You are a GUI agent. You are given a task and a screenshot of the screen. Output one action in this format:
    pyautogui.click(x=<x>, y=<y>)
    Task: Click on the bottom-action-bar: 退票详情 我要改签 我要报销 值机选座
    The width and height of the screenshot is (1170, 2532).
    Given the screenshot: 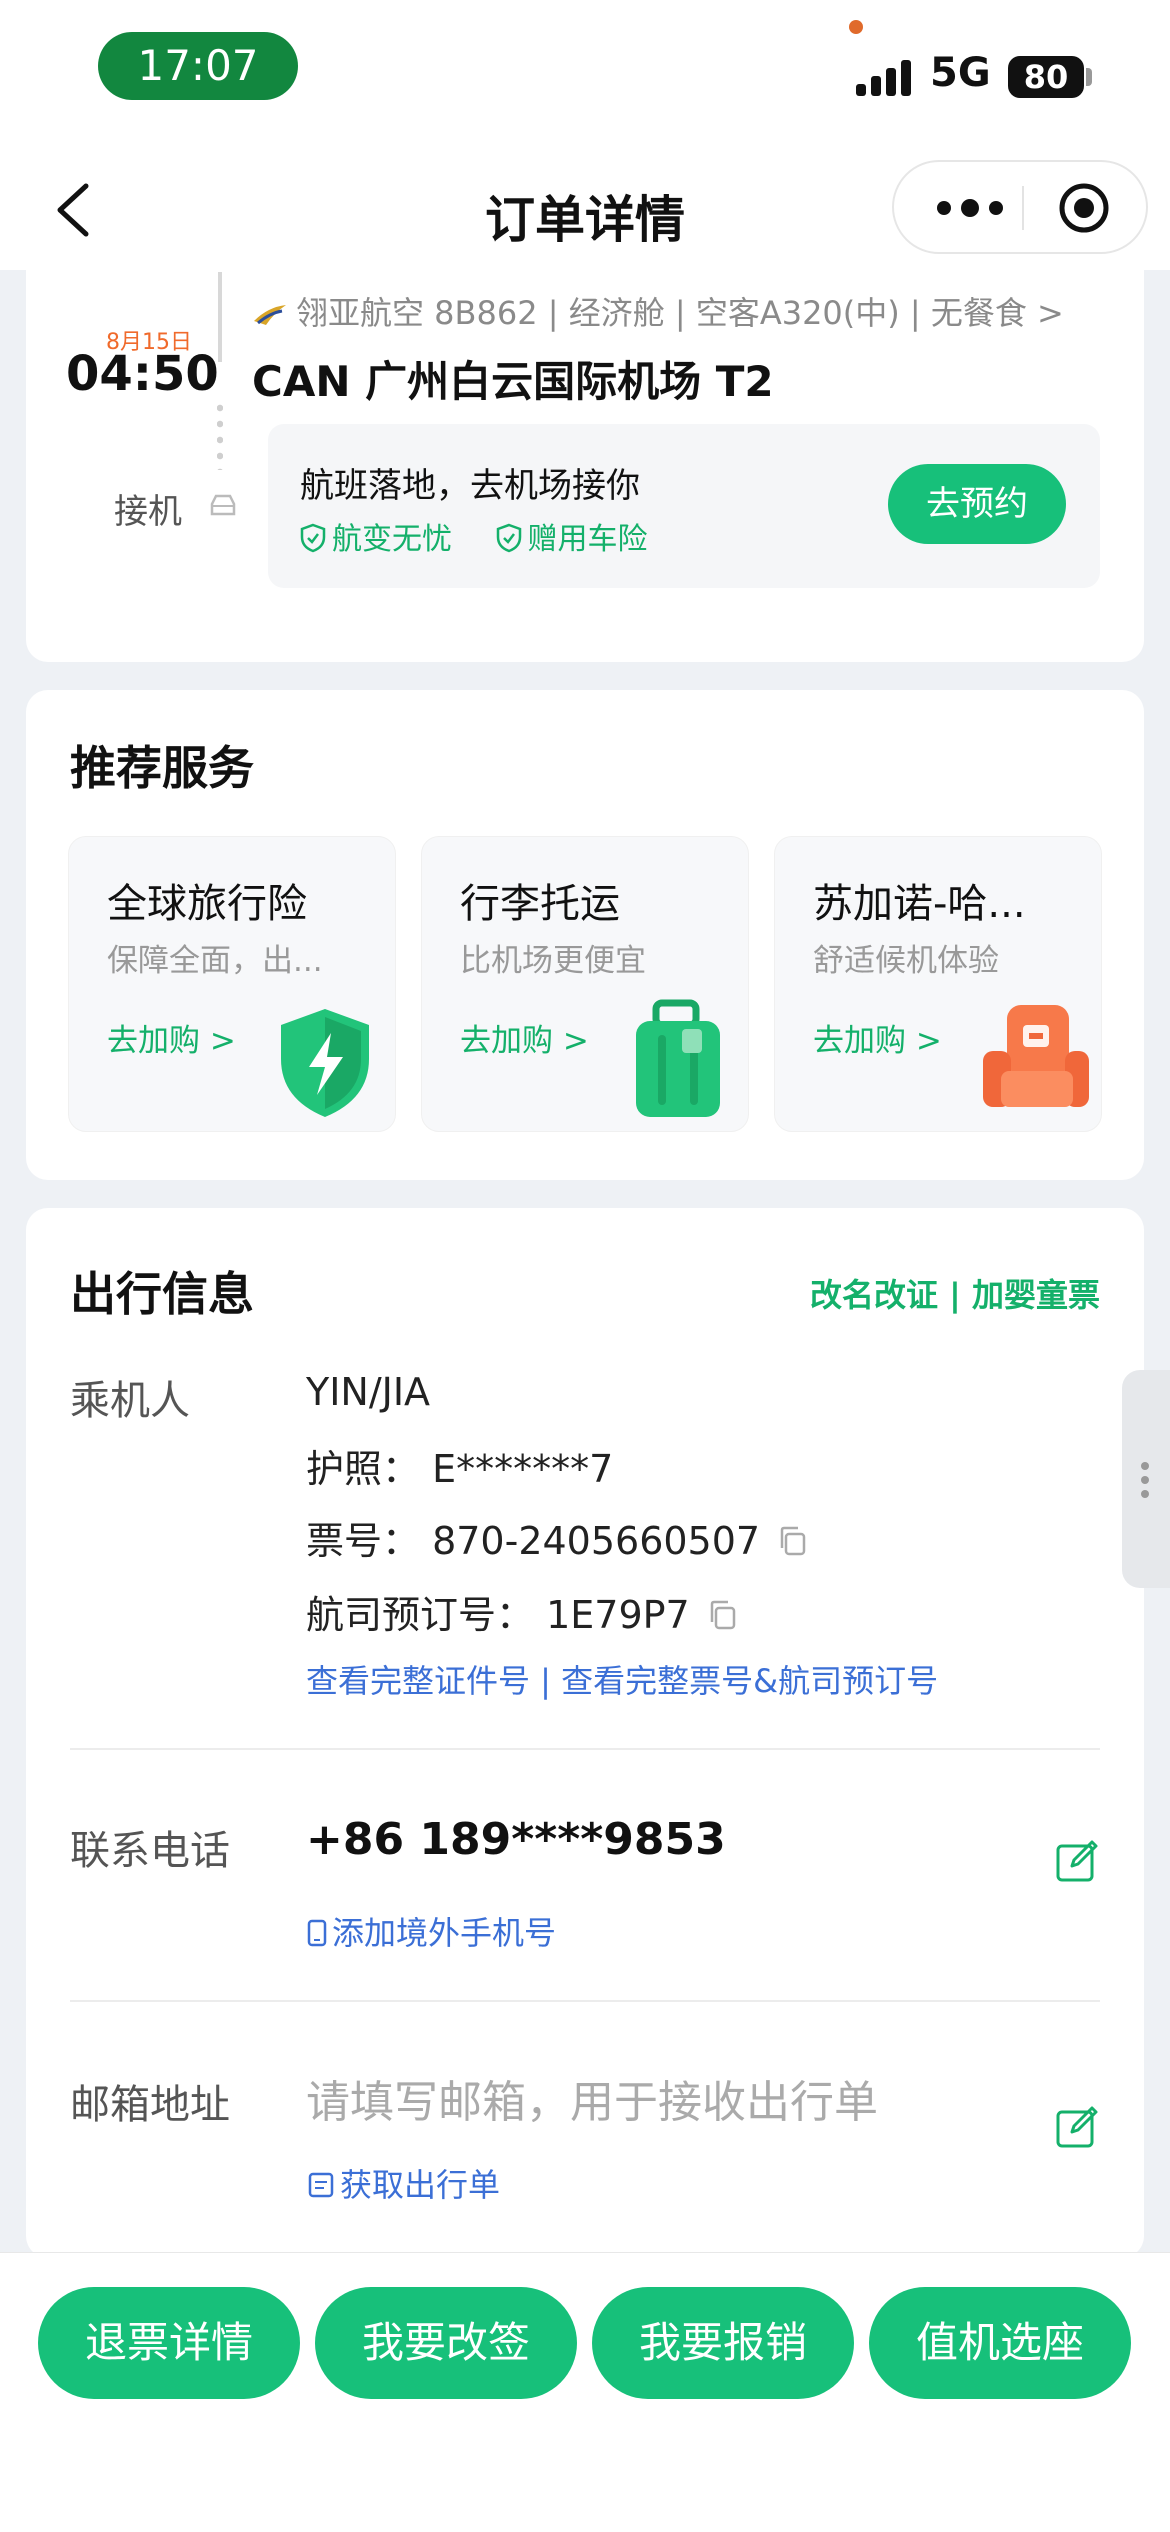 What is the action you would take?
    pyautogui.click(x=585, y=2392)
    